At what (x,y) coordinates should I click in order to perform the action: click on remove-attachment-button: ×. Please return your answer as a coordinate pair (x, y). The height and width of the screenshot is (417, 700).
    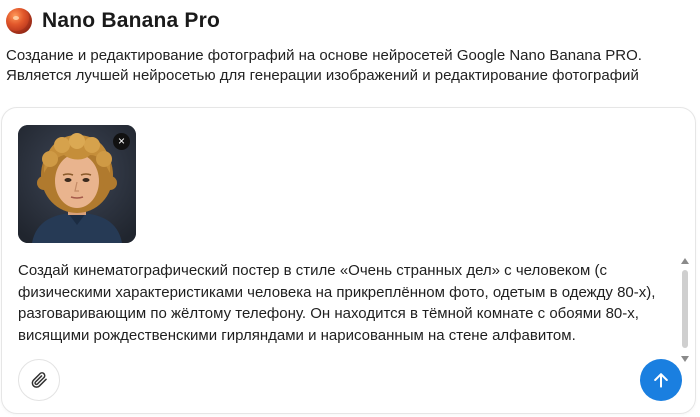
    Looking at the image, I should click on (121, 141).